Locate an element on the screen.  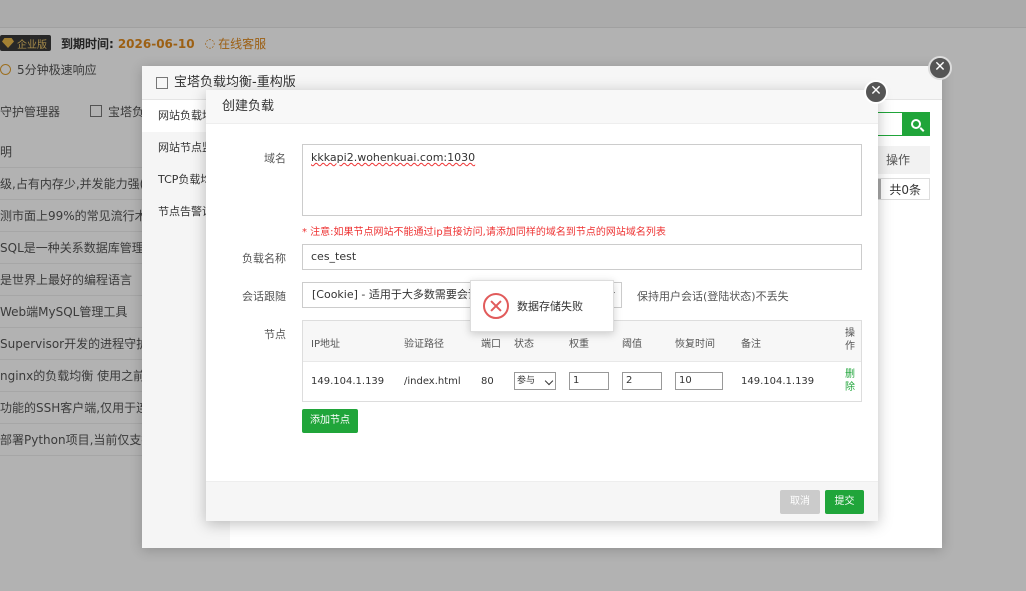
th-recover: 恢复时间 is located at coordinates (695, 344).